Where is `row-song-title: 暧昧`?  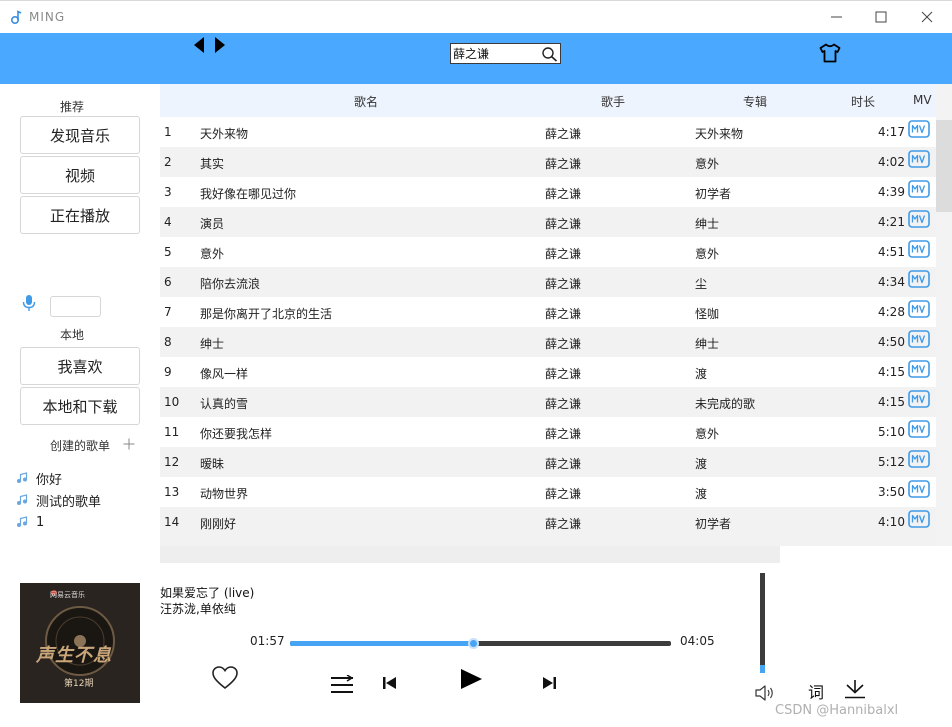
row-song-title: 暧昧 is located at coordinates (212, 463).